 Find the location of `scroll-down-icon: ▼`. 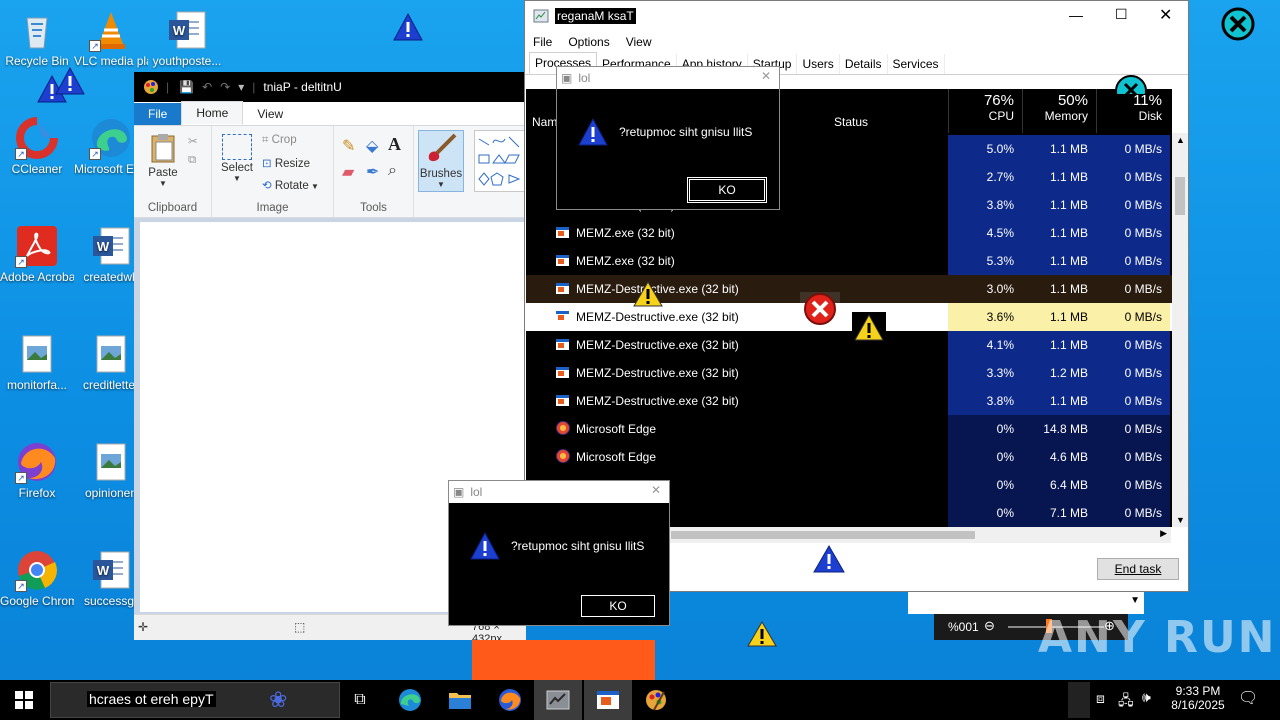

scroll-down-icon: ▼ is located at coordinates (1180, 520).